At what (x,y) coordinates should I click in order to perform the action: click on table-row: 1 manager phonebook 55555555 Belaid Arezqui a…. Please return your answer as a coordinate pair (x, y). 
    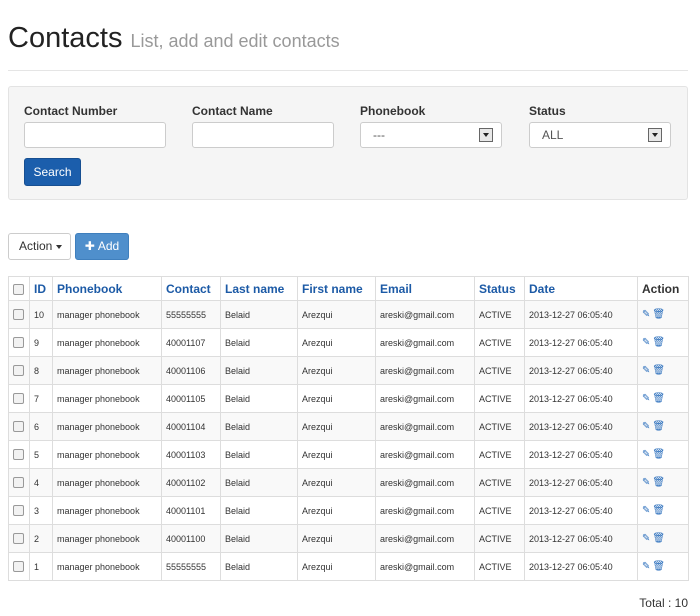
    Looking at the image, I should click on (348, 566).